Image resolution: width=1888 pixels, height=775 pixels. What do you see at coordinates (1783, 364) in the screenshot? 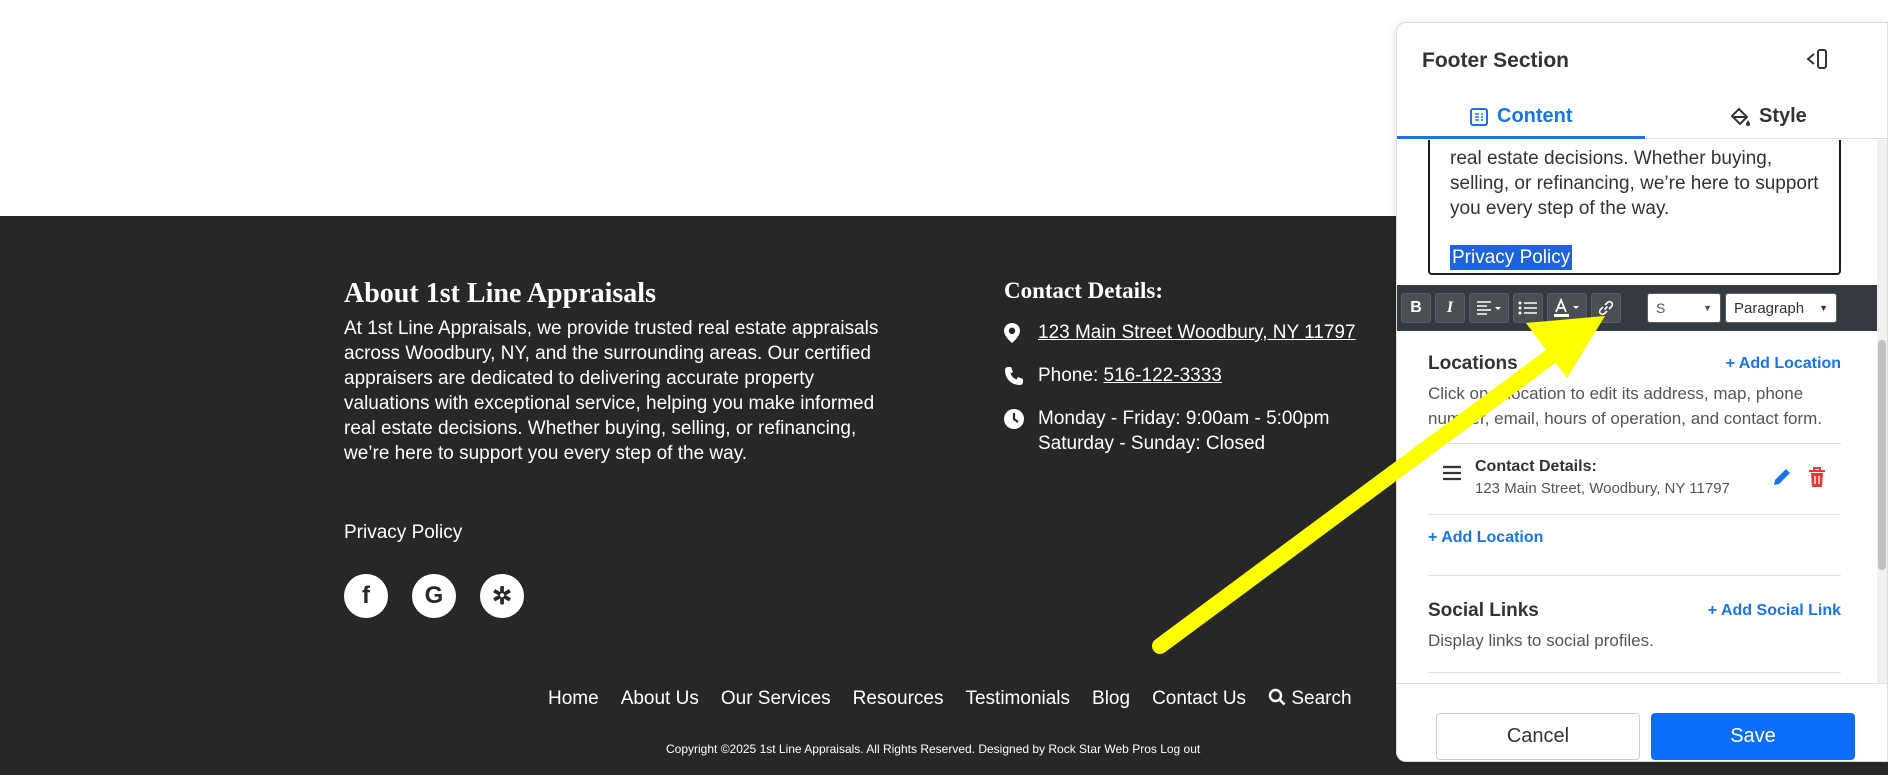
I see `add-location-button: + Add Location` at bounding box center [1783, 364].